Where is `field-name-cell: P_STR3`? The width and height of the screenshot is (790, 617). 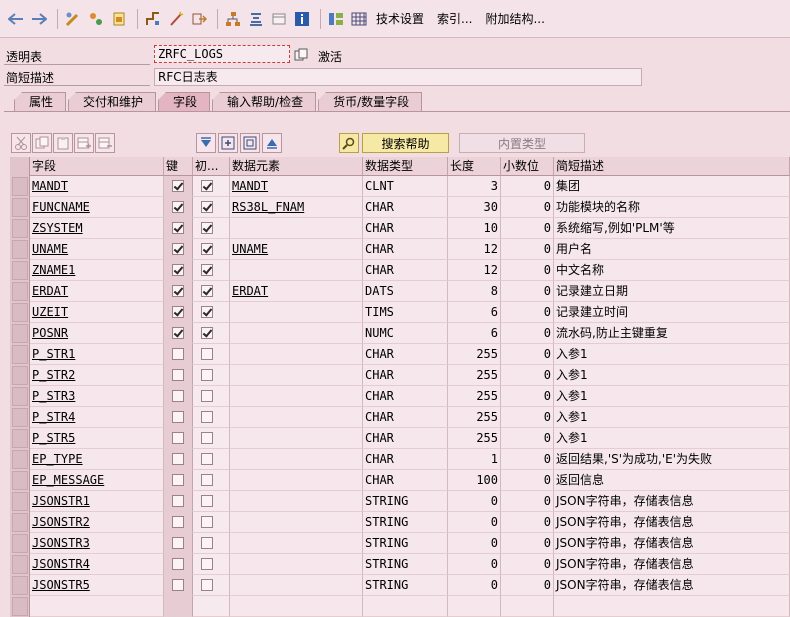 field-name-cell: P_STR3 is located at coordinates (97, 396).